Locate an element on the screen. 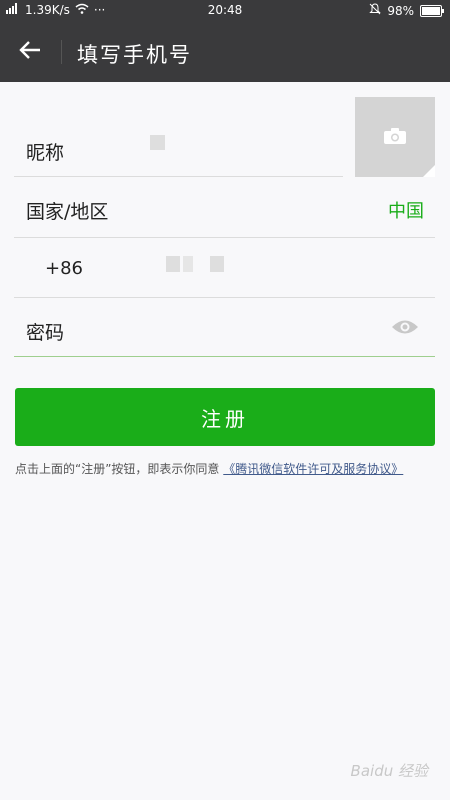  avatar-corner-mark is located at coordinates (429, 171).